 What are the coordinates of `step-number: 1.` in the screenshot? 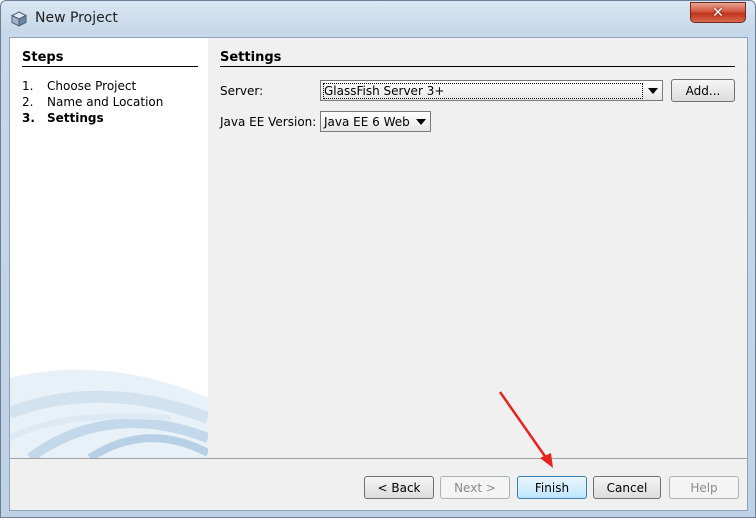 It's located at (28, 86).